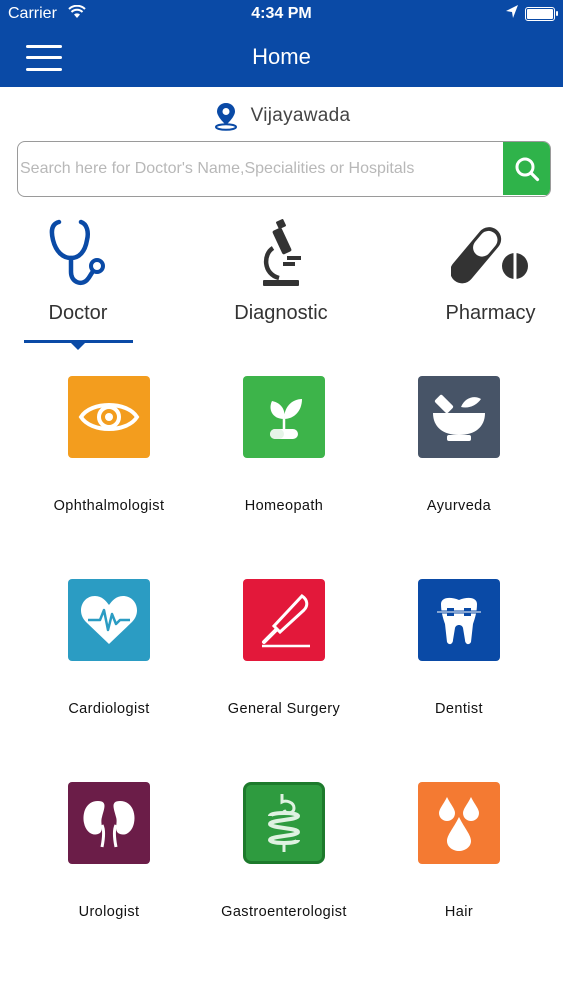 This screenshot has height=1000, width=563. I want to click on status-bar: Carrier 4:34 PM, so click(281, 15).